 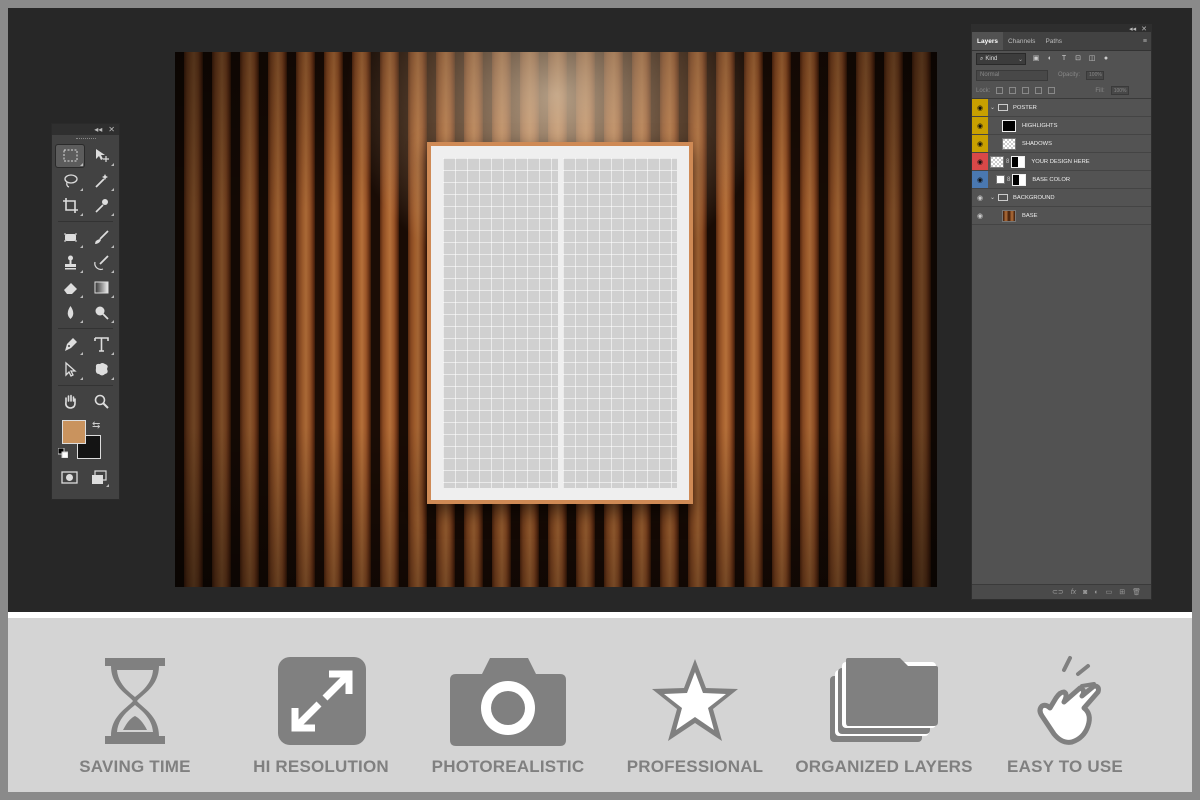 What do you see at coordinates (1058, 592) in the screenshot?
I see `link-layers-icon: ⊂⊃` at bounding box center [1058, 592].